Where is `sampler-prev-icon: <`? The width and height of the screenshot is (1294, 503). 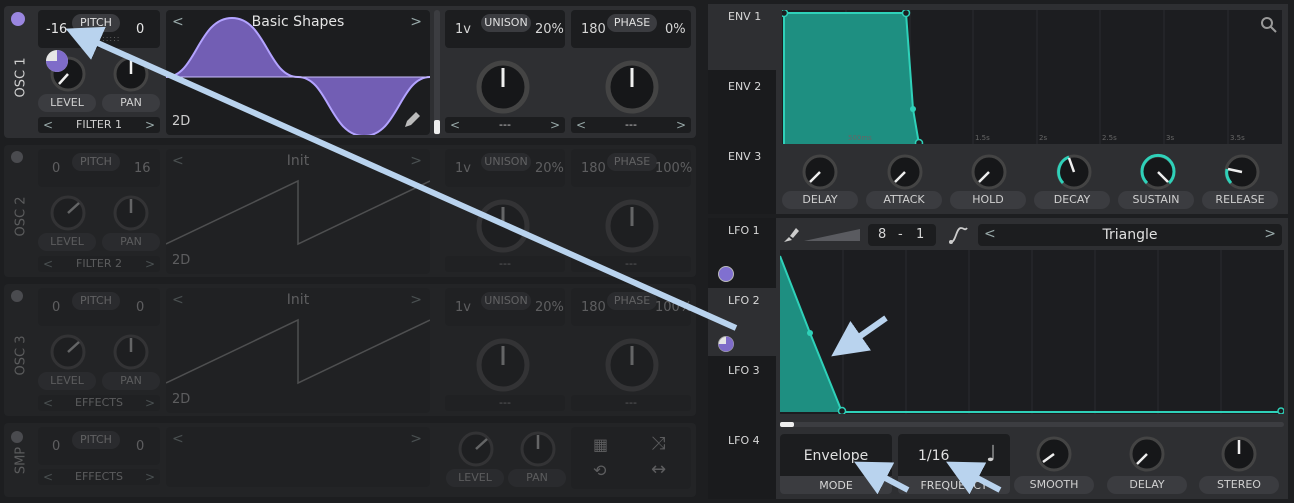 sampler-prev-icon: < is located at coordinates (178, 439).